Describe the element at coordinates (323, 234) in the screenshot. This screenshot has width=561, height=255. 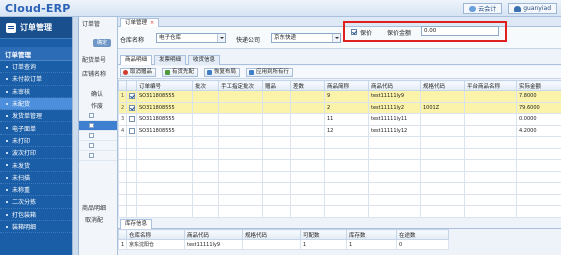
I see `stock-column-header: 可配数` at that location.